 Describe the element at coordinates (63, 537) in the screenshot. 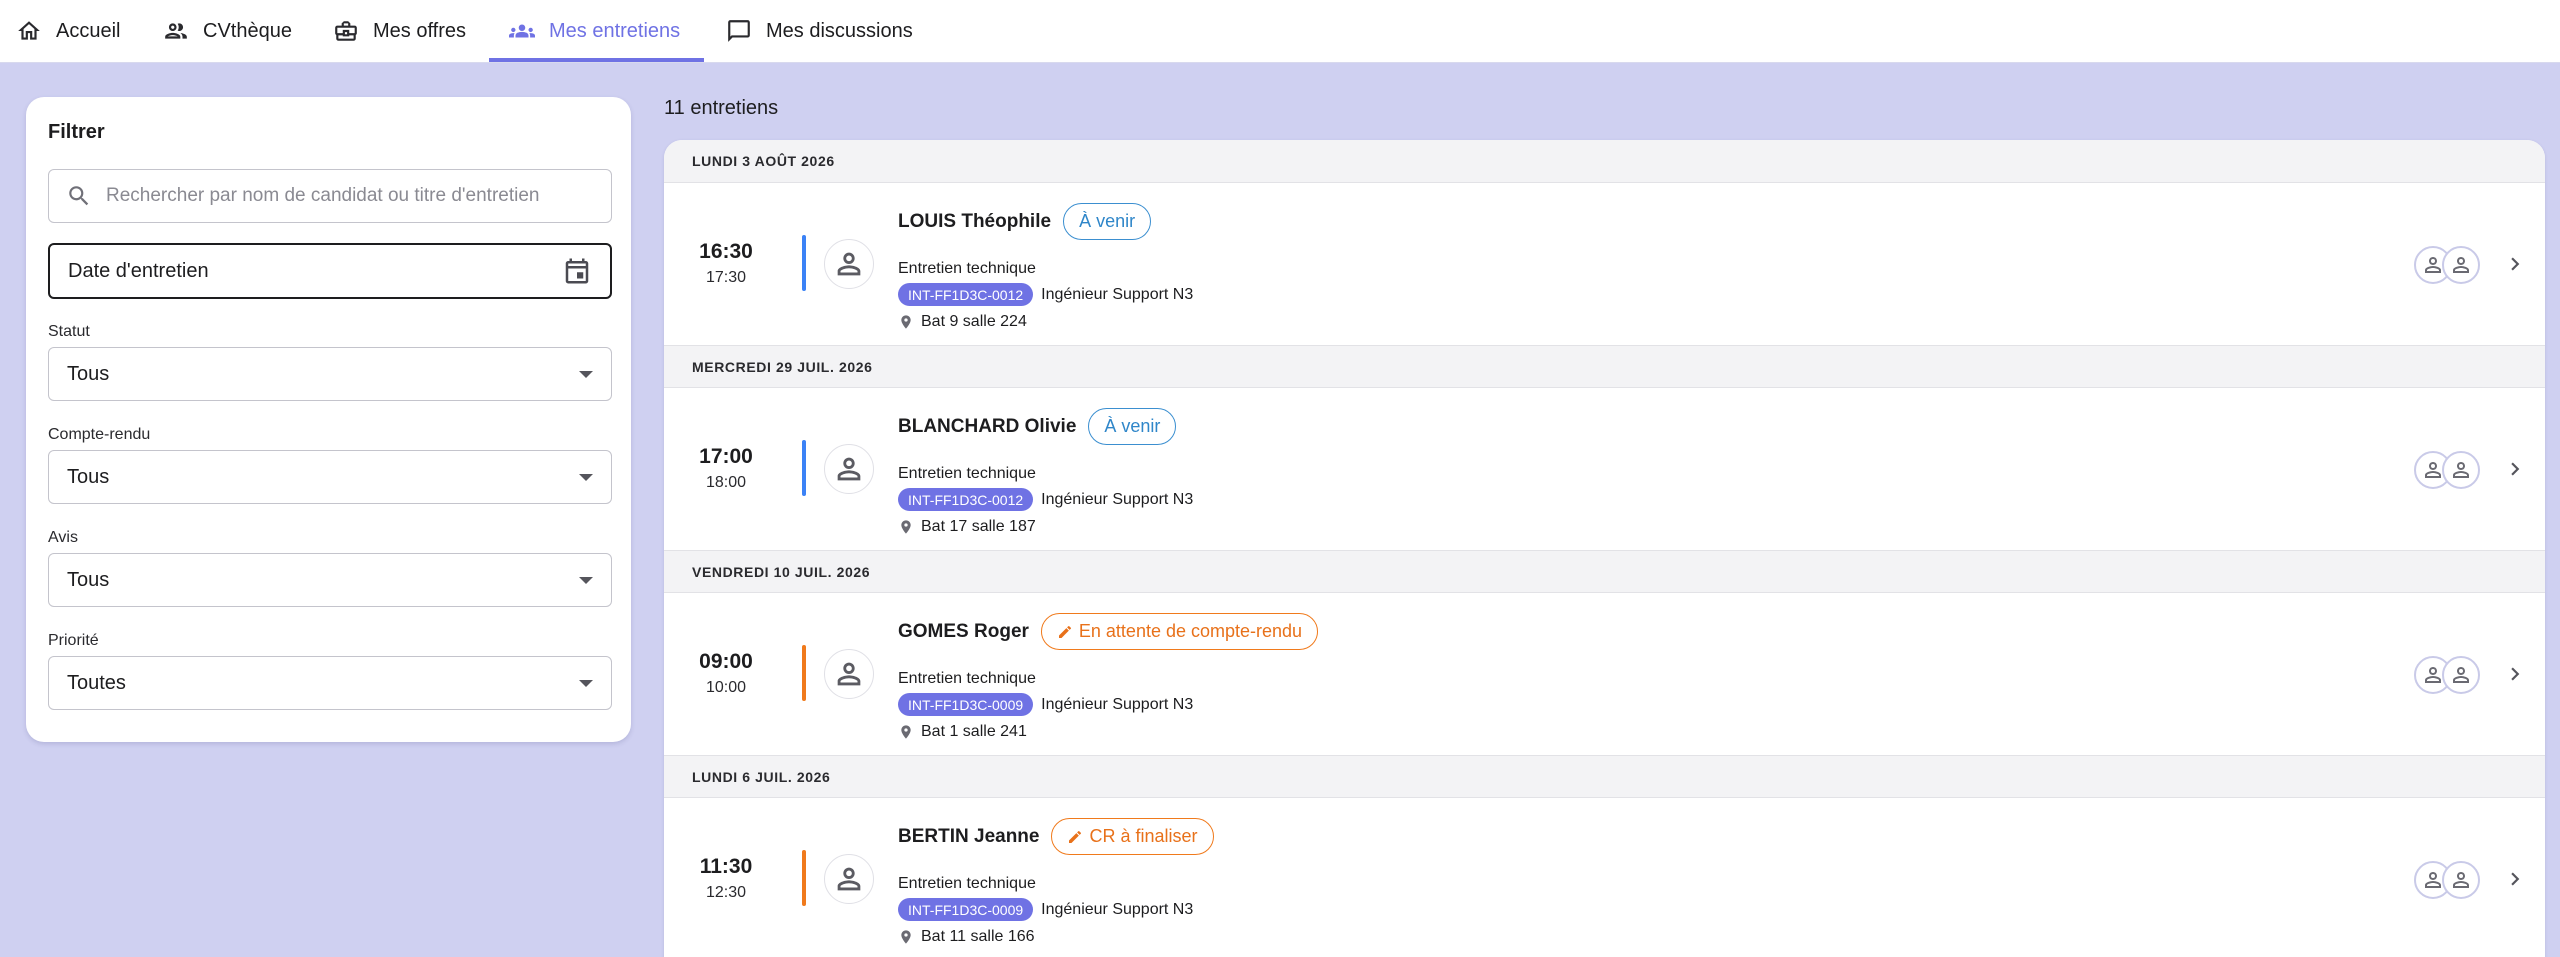

I see `opinion-label: Avis` at that location.